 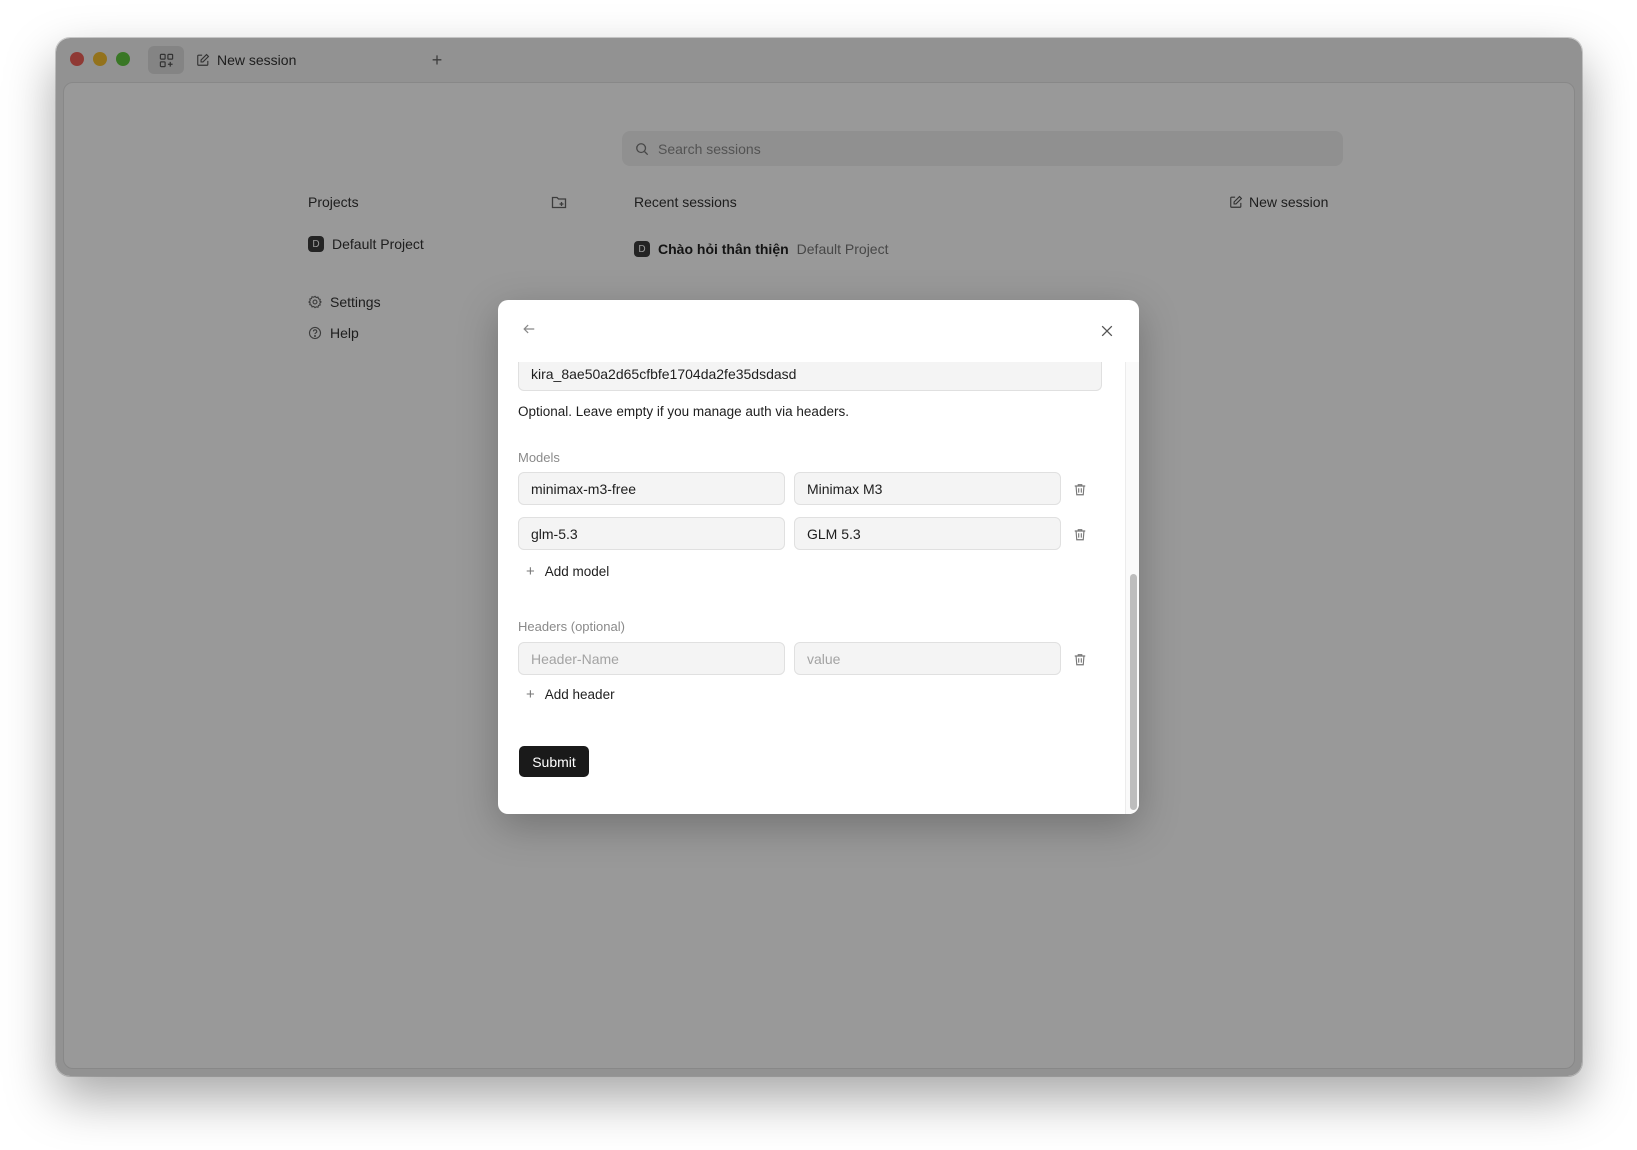 What do you see at coordinates (577, 571) in the screenshot?
I see `add-model-label: Add model` at bounding box center [577, 571].